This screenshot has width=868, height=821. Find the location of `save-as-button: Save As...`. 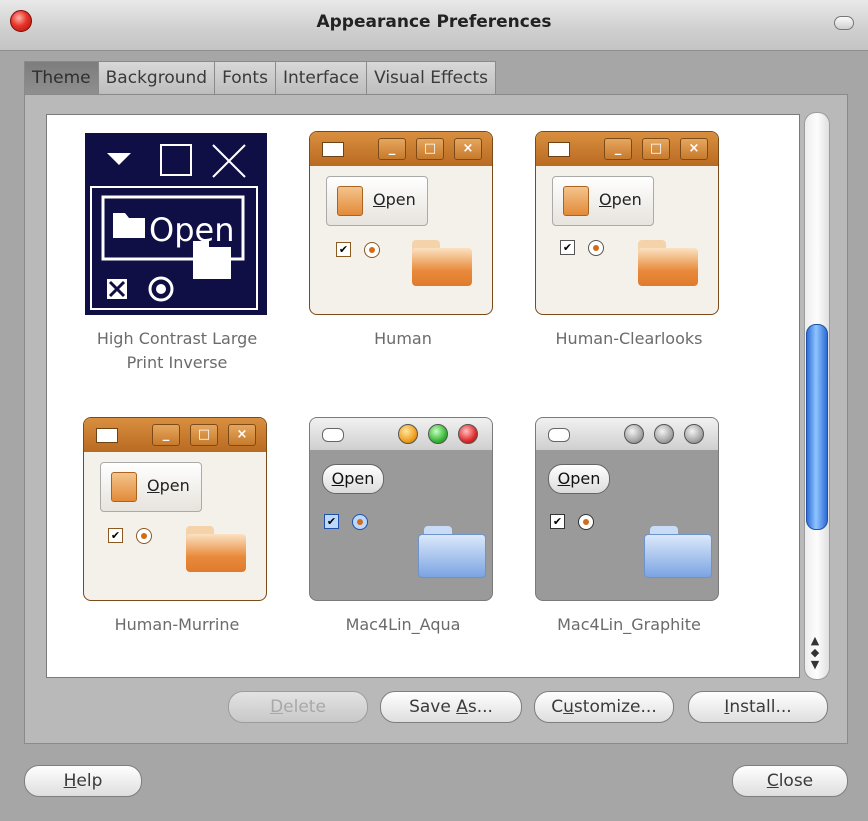

save-as-button: Save As... is located at coordinates (451, 707).